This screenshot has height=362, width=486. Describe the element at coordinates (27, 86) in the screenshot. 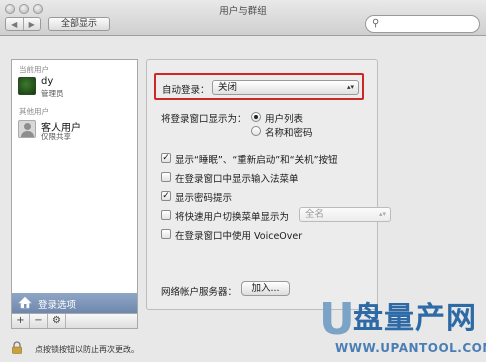

I see `user-avatar` at that location.